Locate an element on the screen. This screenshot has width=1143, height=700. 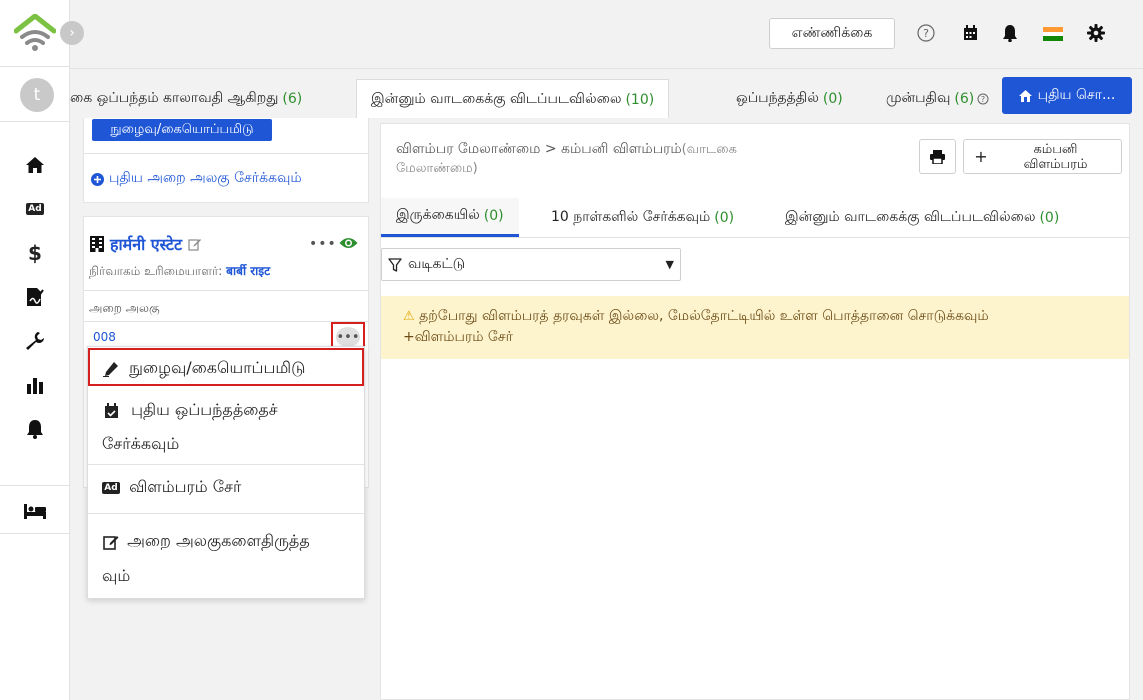
property-title: हार्मनी एस्टेट is located at coordinates (146, 244).